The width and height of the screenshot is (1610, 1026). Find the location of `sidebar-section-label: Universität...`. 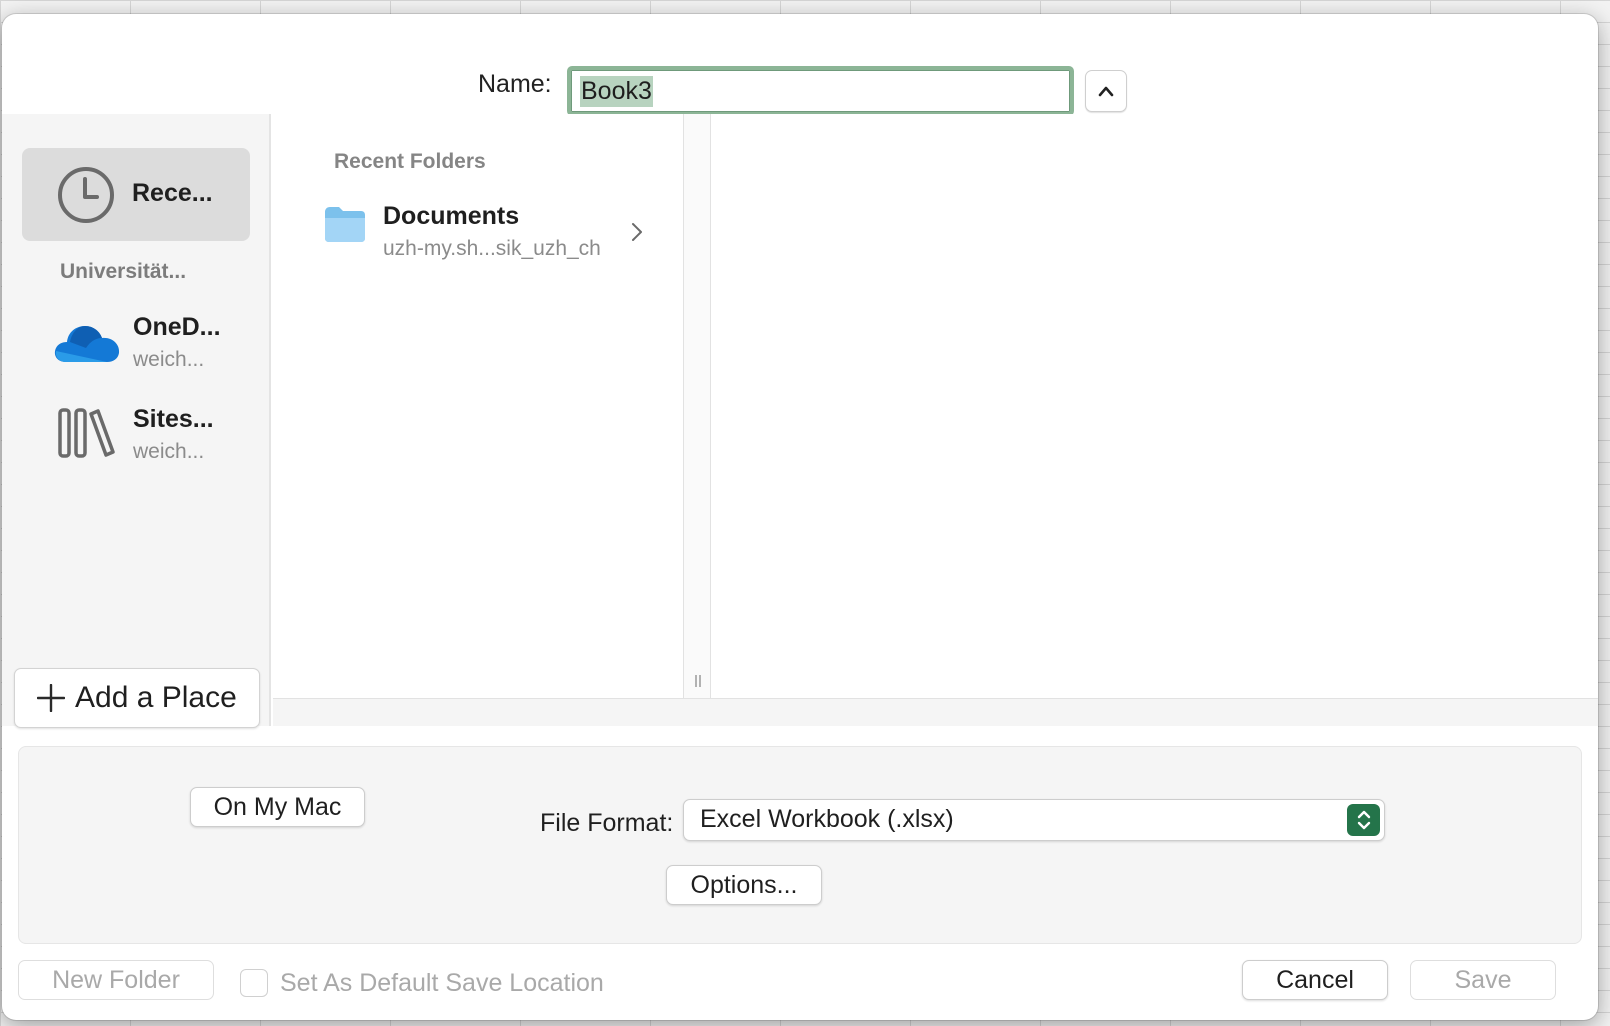

sidebar-section-label: Universität... is located at coordinates (123, 271).